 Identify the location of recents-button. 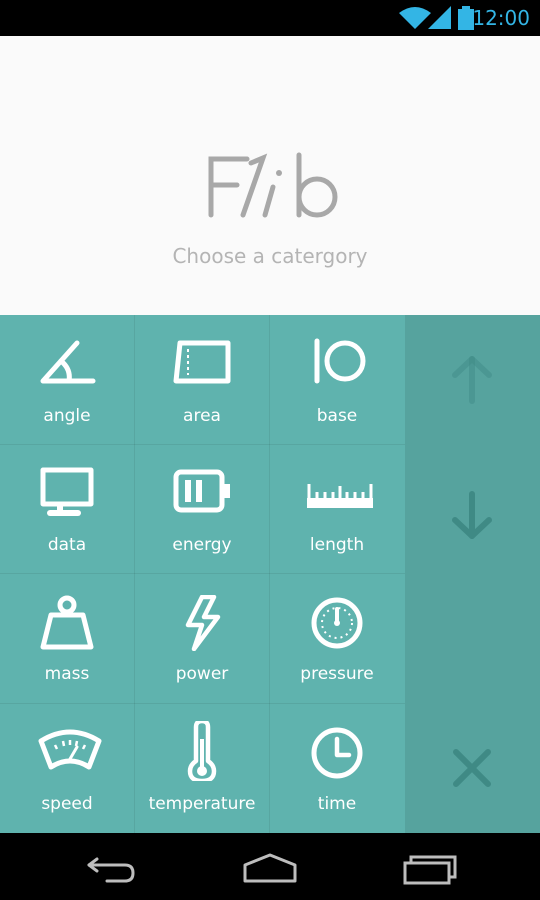
(430, 866).